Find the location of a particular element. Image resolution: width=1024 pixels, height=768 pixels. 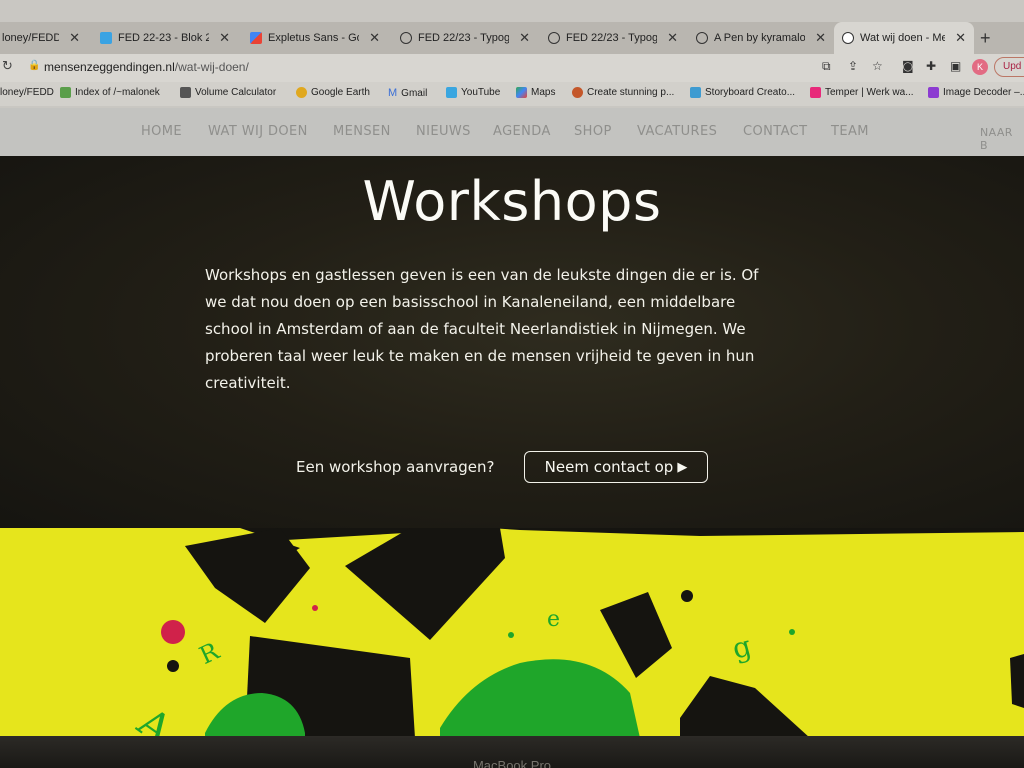

bookmark-item: Index of /~malonek is located at coordinates (110, 92).